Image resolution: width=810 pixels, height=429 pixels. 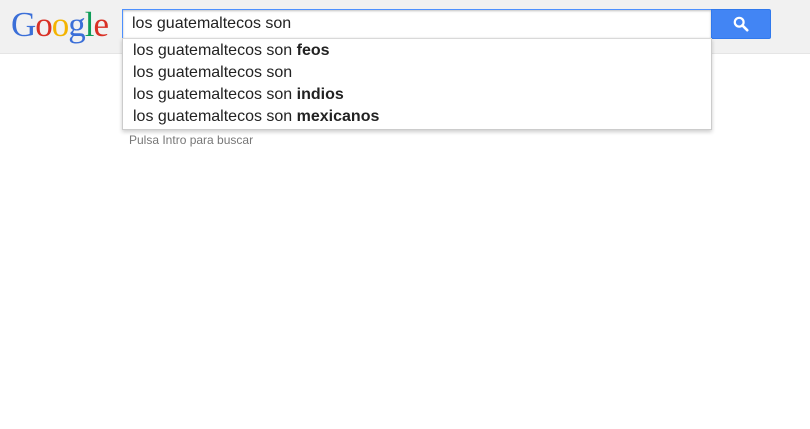 I want to click on suggestion-item: los guatemaltecos son indios, so click(x=417, y=95).